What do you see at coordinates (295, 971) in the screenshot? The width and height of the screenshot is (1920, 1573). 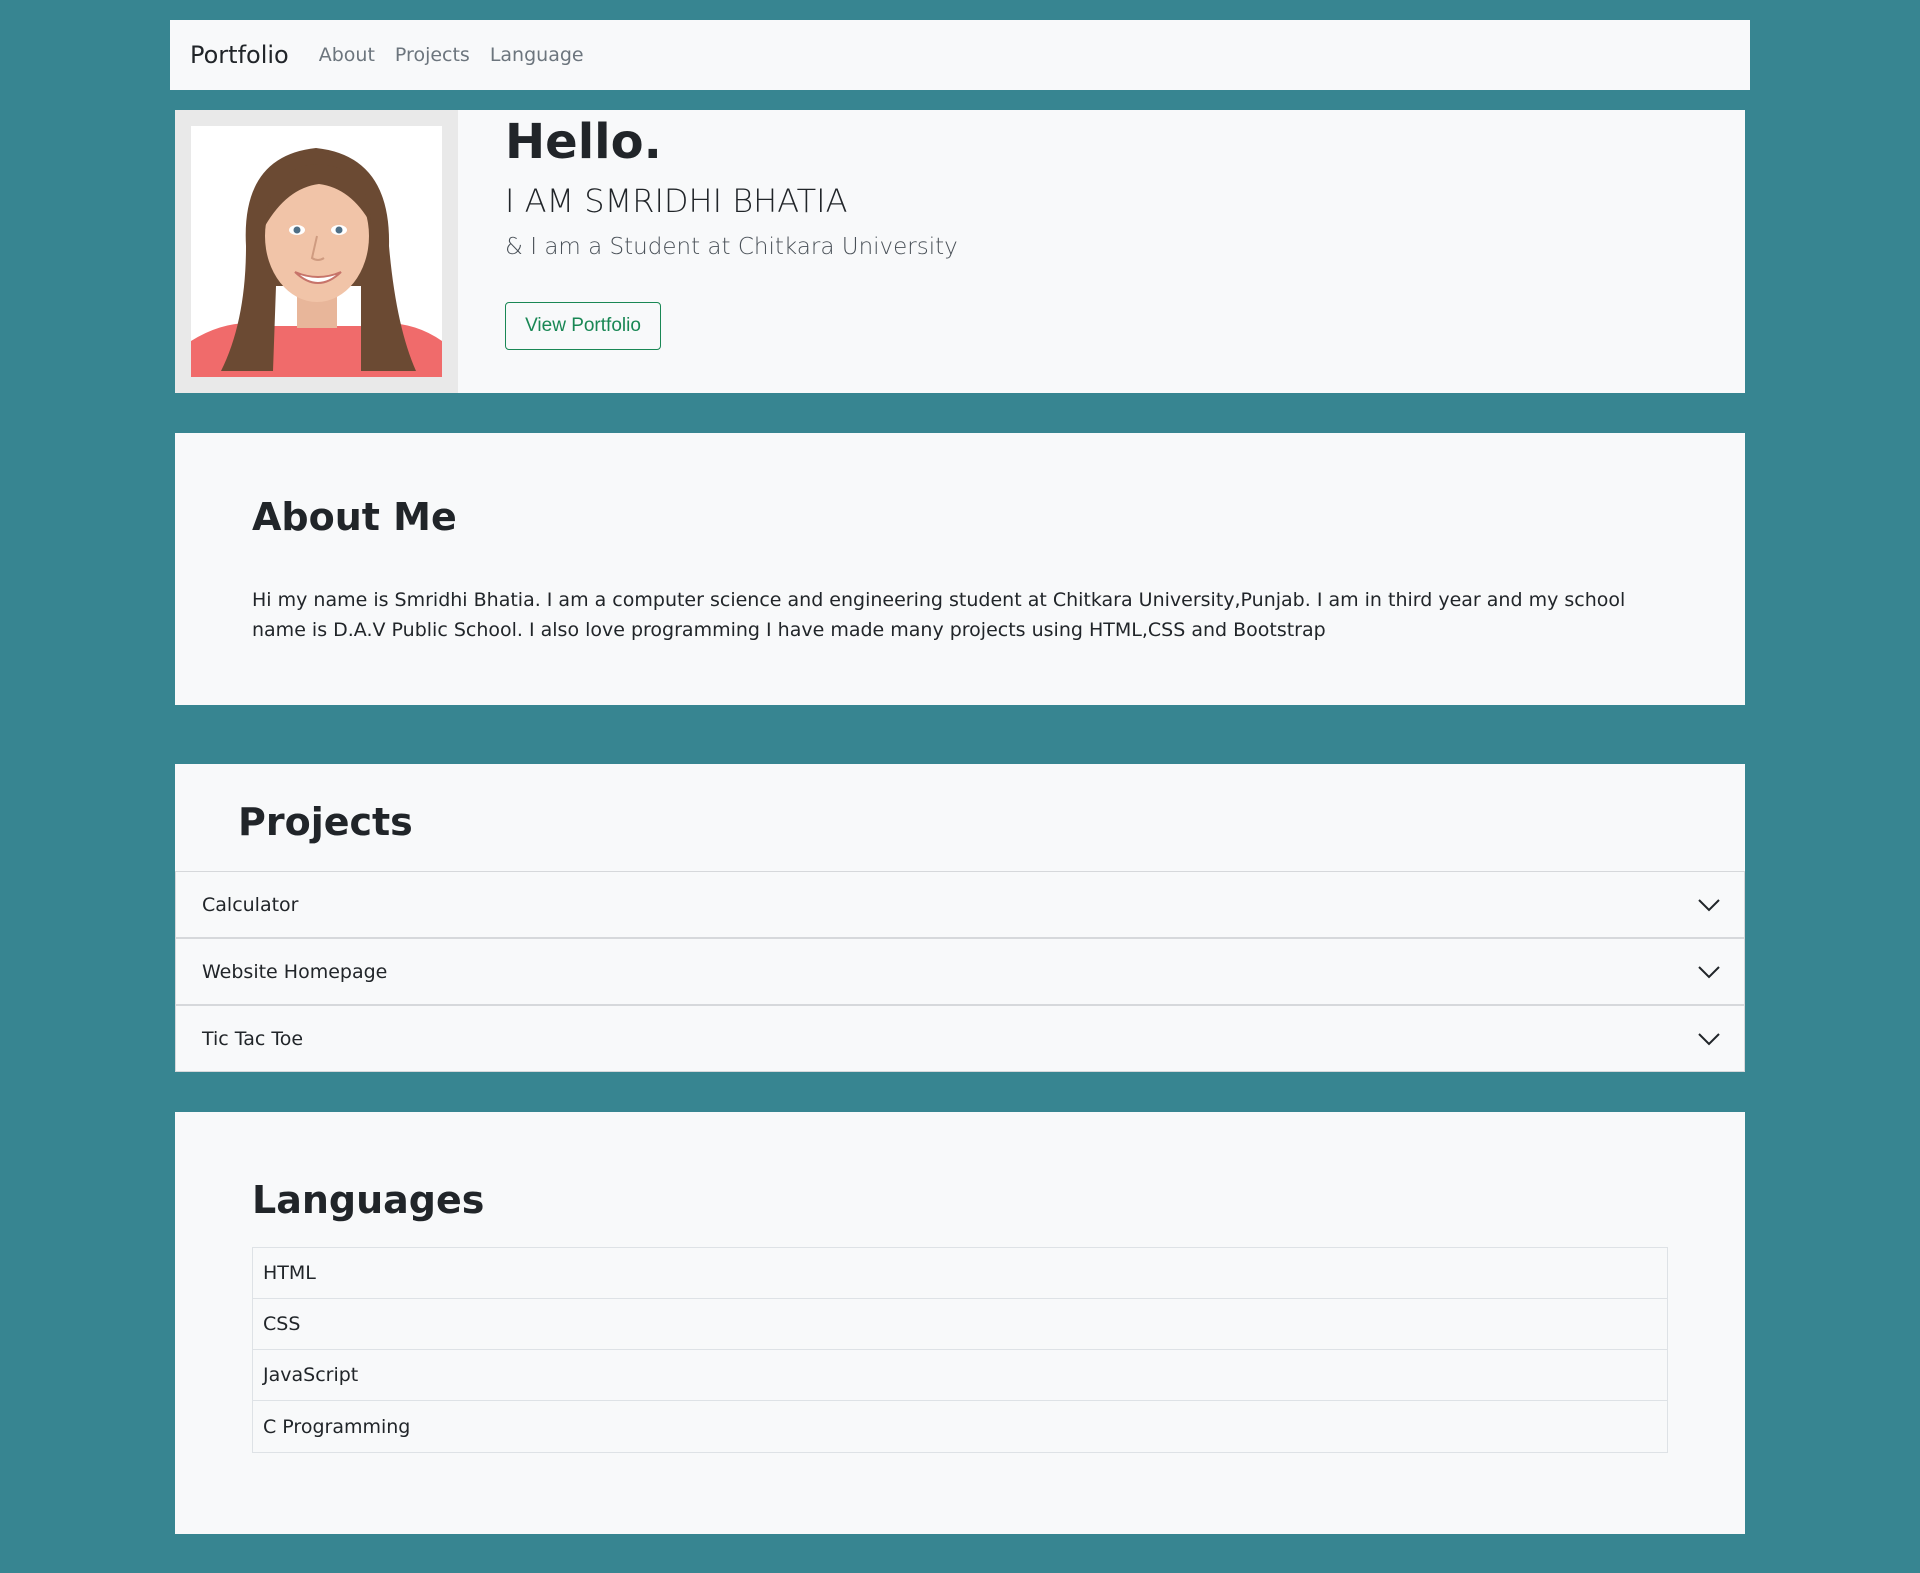 I see `accordion-item-label: Website Homepage` at bounding box center [295, 971].